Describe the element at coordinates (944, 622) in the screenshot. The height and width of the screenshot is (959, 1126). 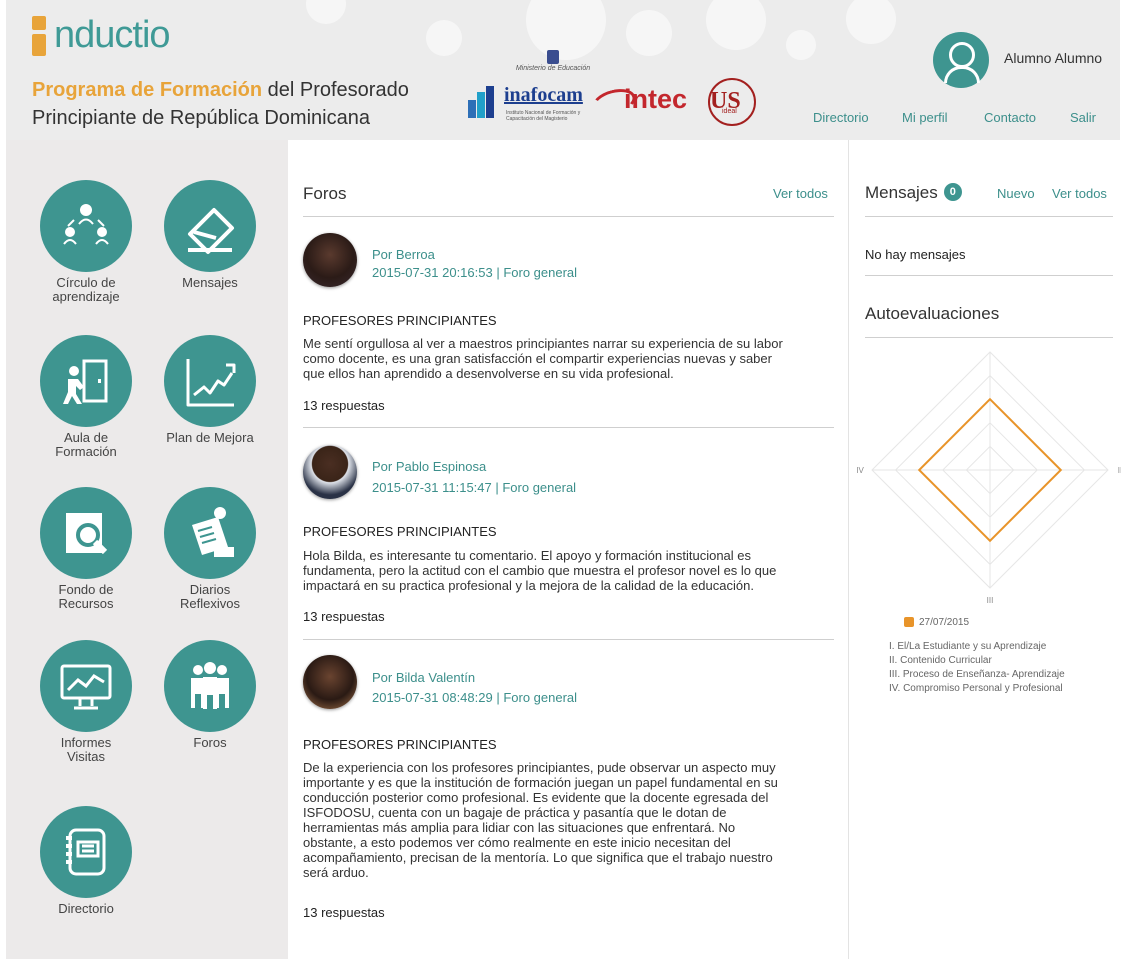
I see `legend-date: 27/07/2015` at that location.